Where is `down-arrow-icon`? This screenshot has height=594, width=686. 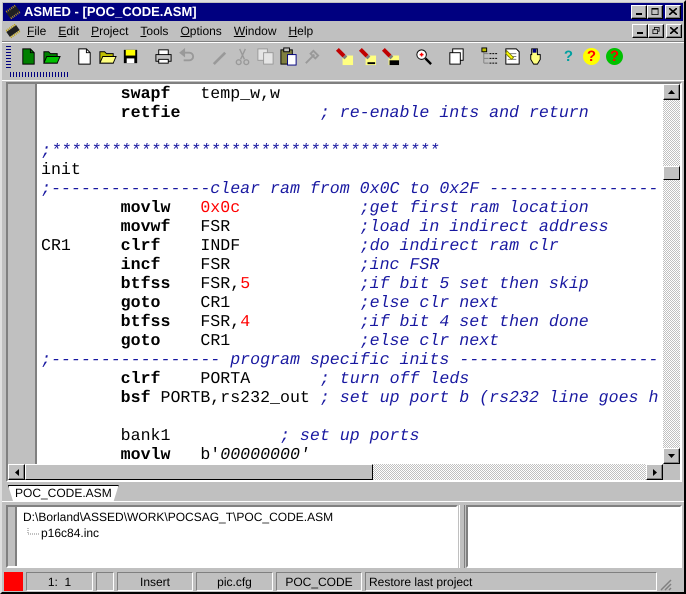
down-arrow-icon is located at coordinates (671, 456).